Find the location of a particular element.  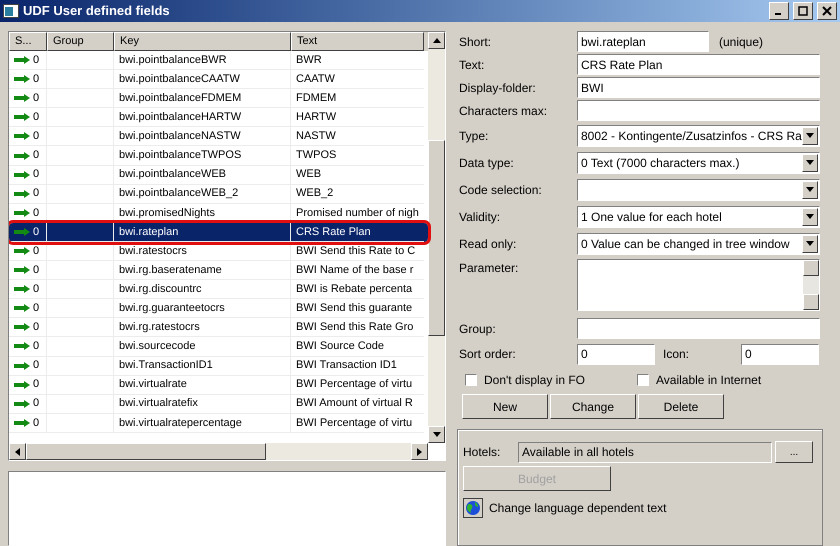

table-row: 0 bwi.pointbalanceBWR BWR is located at coordinates (218, 60).